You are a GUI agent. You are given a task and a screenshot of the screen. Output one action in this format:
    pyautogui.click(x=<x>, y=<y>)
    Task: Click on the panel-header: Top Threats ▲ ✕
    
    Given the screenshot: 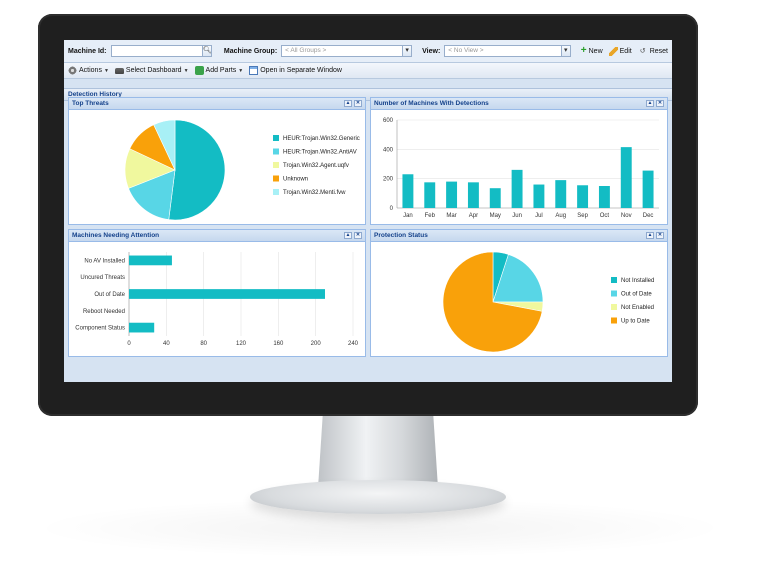 What is the action you would take?
    pyautogui.click(x=217, y=104)
    